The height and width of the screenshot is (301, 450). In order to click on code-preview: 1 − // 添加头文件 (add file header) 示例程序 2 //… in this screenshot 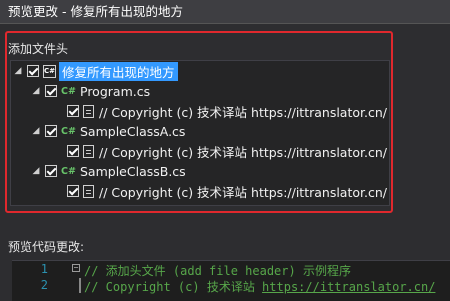, I will do `click(231, 280)`.